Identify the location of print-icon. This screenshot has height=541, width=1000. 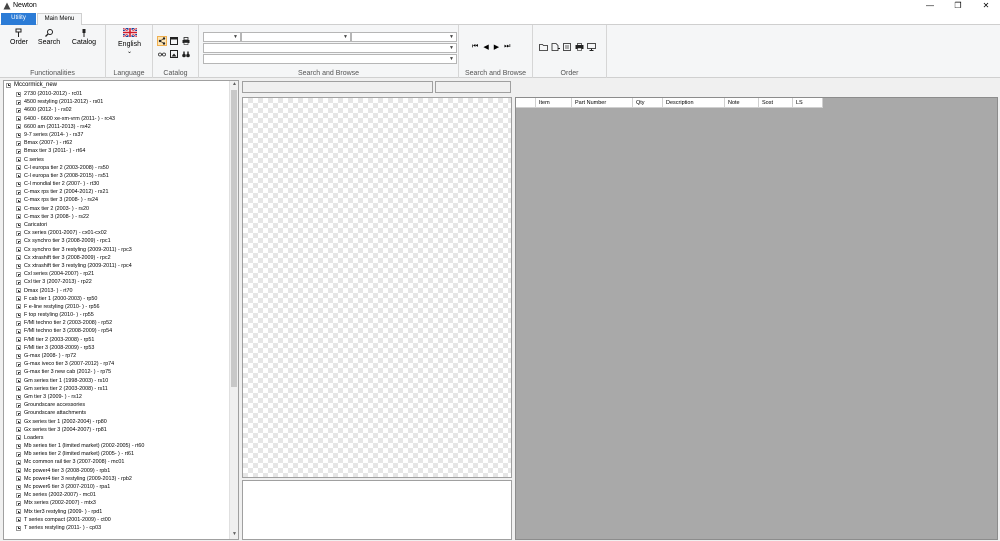
(186, 41).